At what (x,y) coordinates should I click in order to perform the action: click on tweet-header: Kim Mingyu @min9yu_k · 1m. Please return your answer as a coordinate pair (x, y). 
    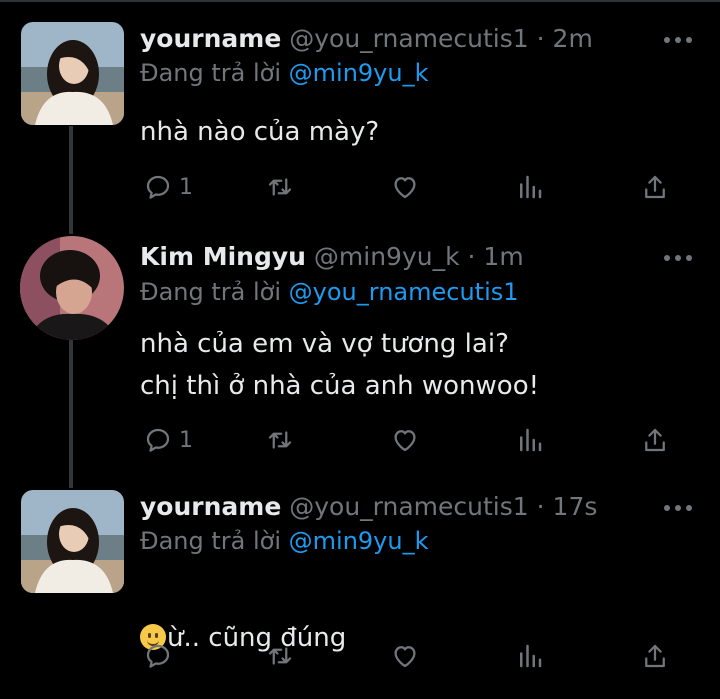
    Looking at the image, I should click on (332, 257).